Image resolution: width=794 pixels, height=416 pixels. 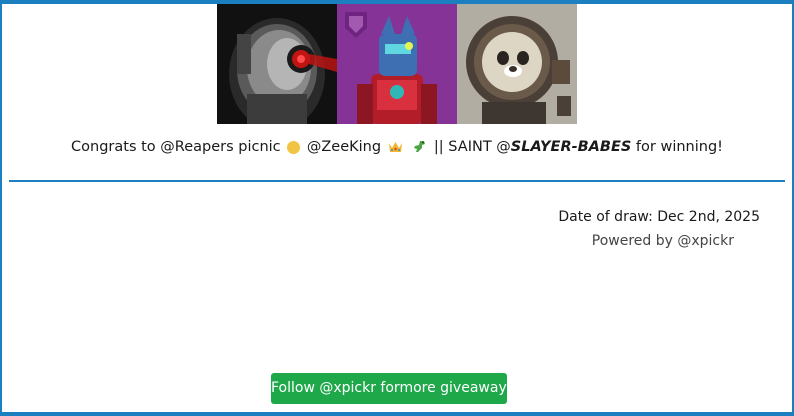 I want to click on winner-images, so click(x=397, y=64).